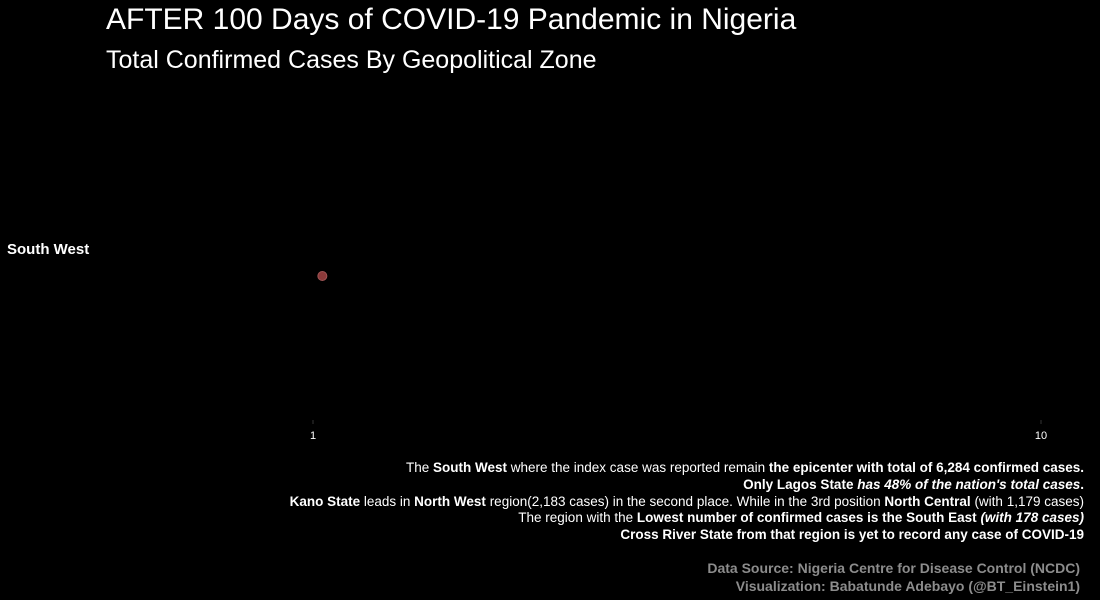  What do you see at coordinates (638, 467) in the screenshot?
I see `annotation-text: where the index case was reported remain` at bounding box center [638, 467].